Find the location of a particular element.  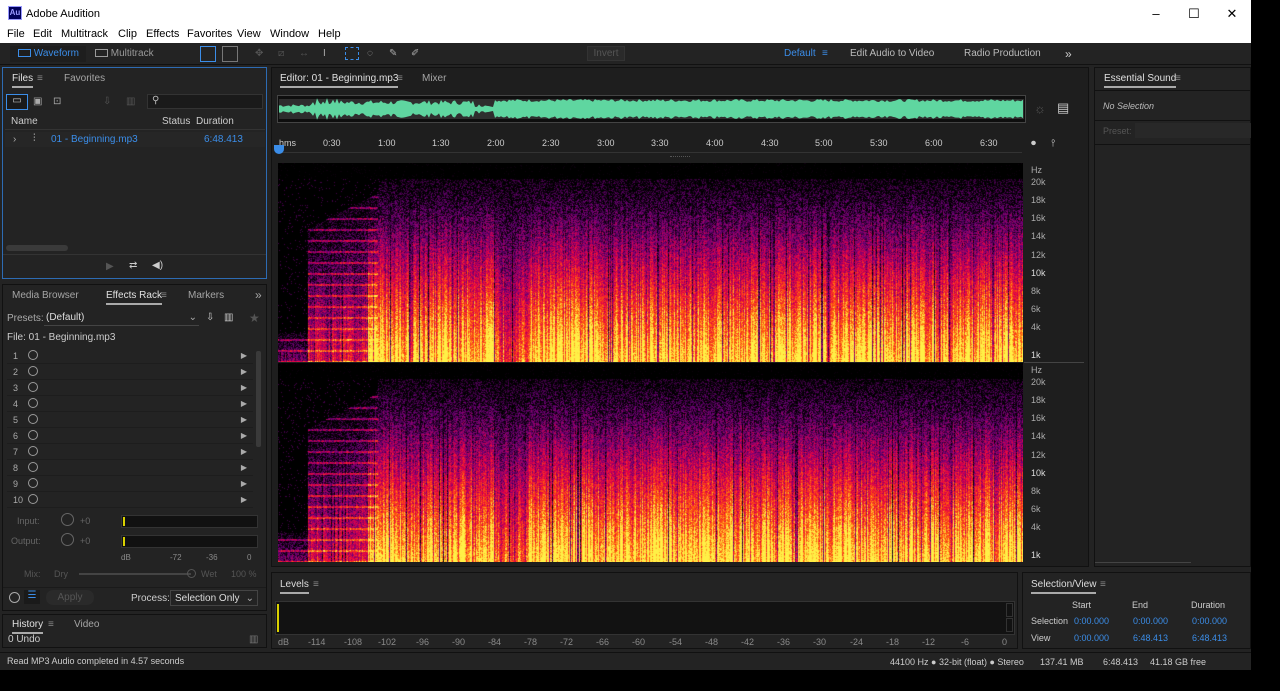

tab-effects-rack: Effects Rack is located at coordinates (134, 297).